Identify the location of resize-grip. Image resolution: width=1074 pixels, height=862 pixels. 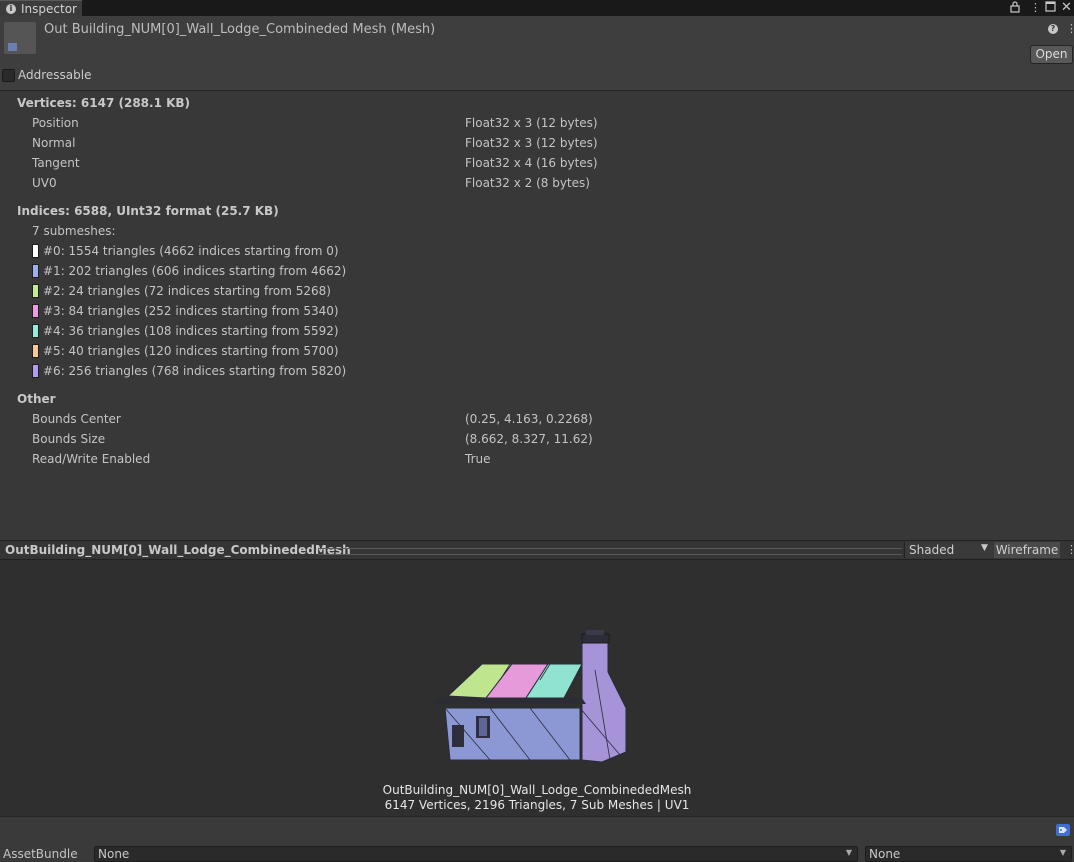
(610, 551).